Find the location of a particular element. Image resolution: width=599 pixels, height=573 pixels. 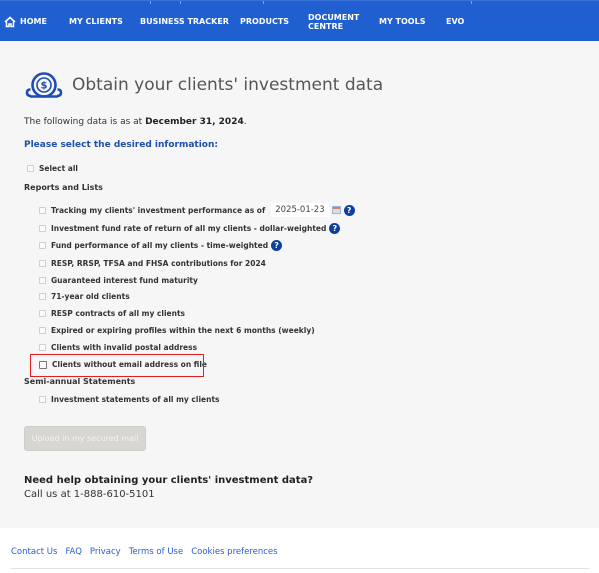

select-all-row: Select all is located at coordinates (52, 168).